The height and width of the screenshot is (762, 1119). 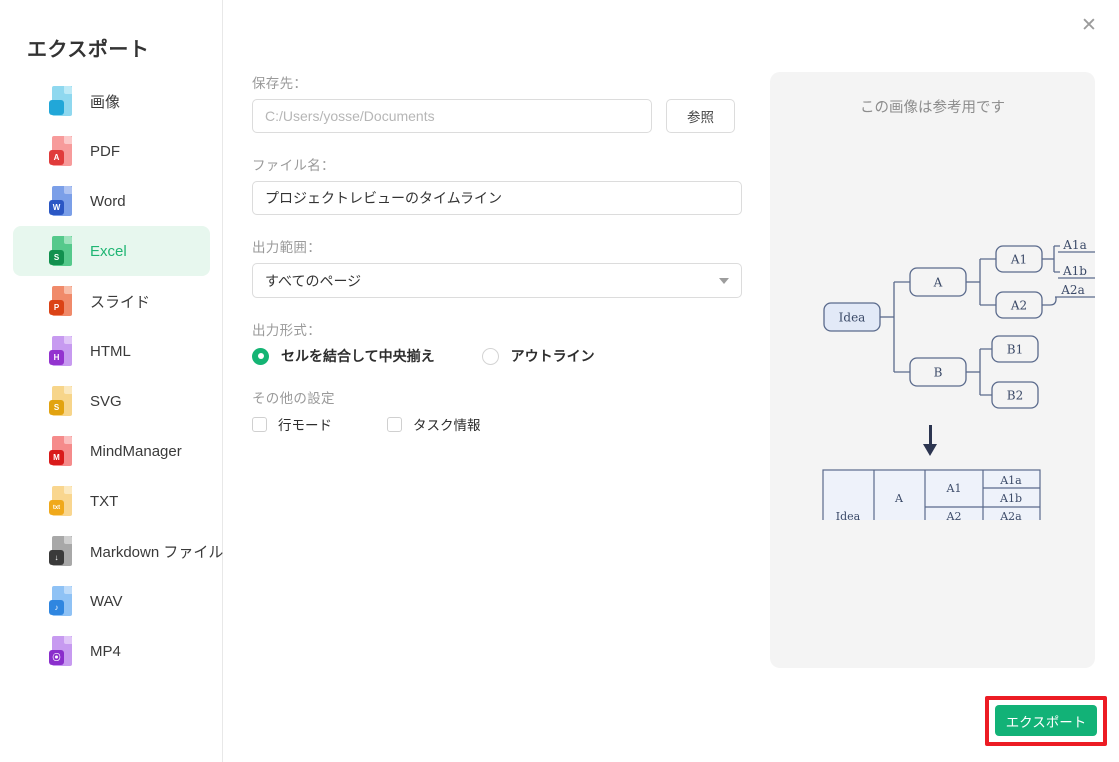 What do you see at coordinates (286, 247) in the screenshot?
I see `range-label: 出力範囲：` at bounding box center [286, 247].